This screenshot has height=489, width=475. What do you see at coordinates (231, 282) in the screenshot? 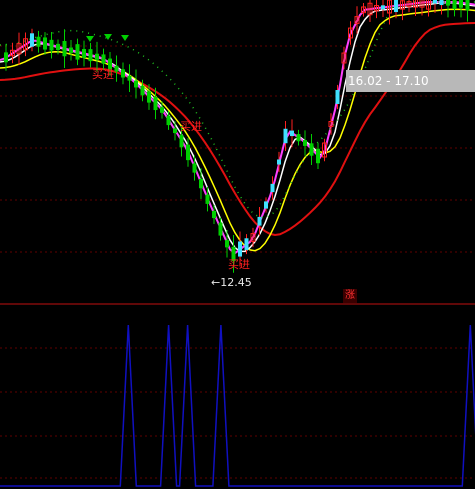
I see `low-price-marker: ←12.45` at bounding box center [231, 282].